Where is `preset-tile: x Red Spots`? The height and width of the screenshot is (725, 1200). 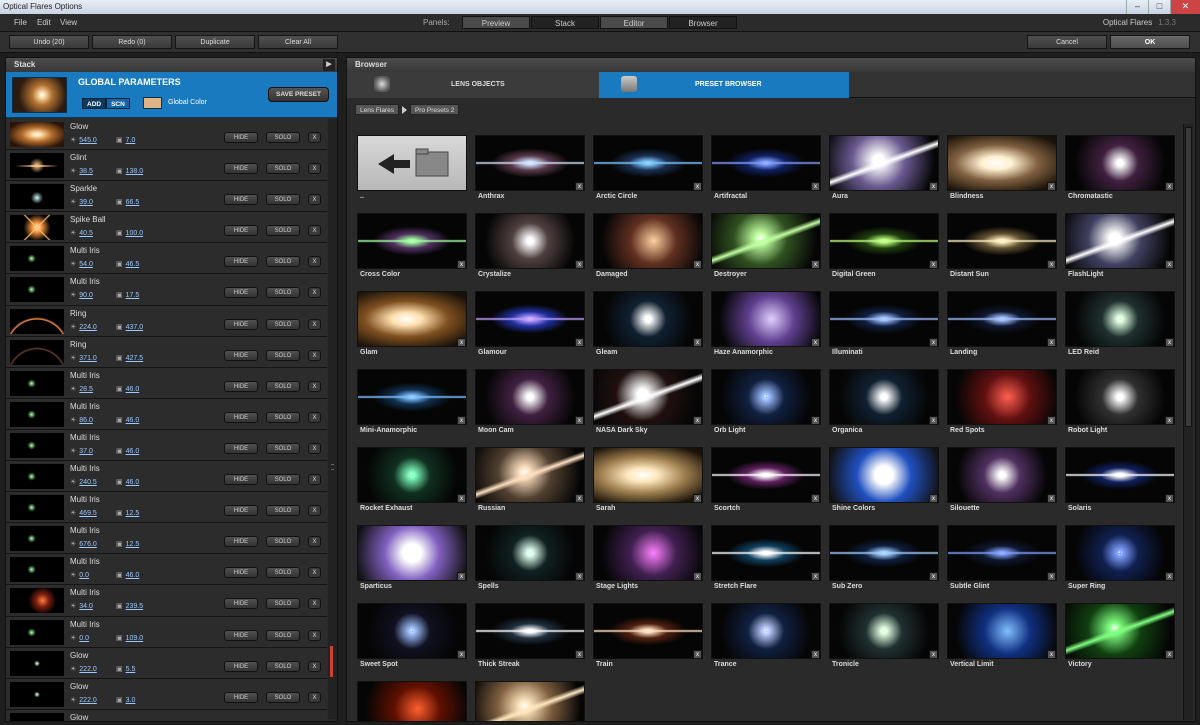
preset-tile: x Red Spots is located at coordinates (1002, 408).